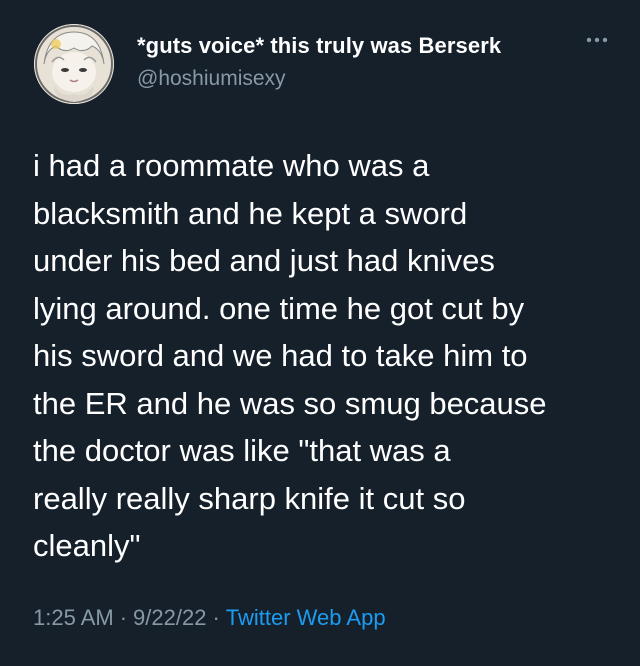 The image size is (640, 666). I want to click on tweet-text-line: the ER and he was so smug because, so click(290, 403).